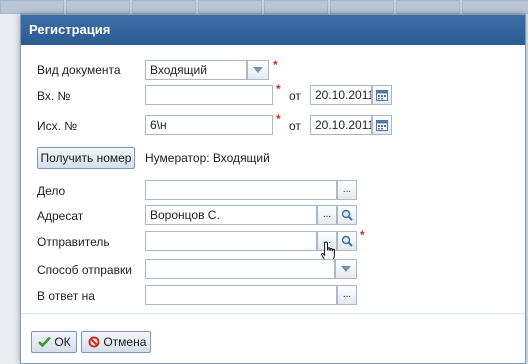 The height and width of the screenshot is (364, 528). I want to click on incoming-date-picker-button, so click(382, 95).